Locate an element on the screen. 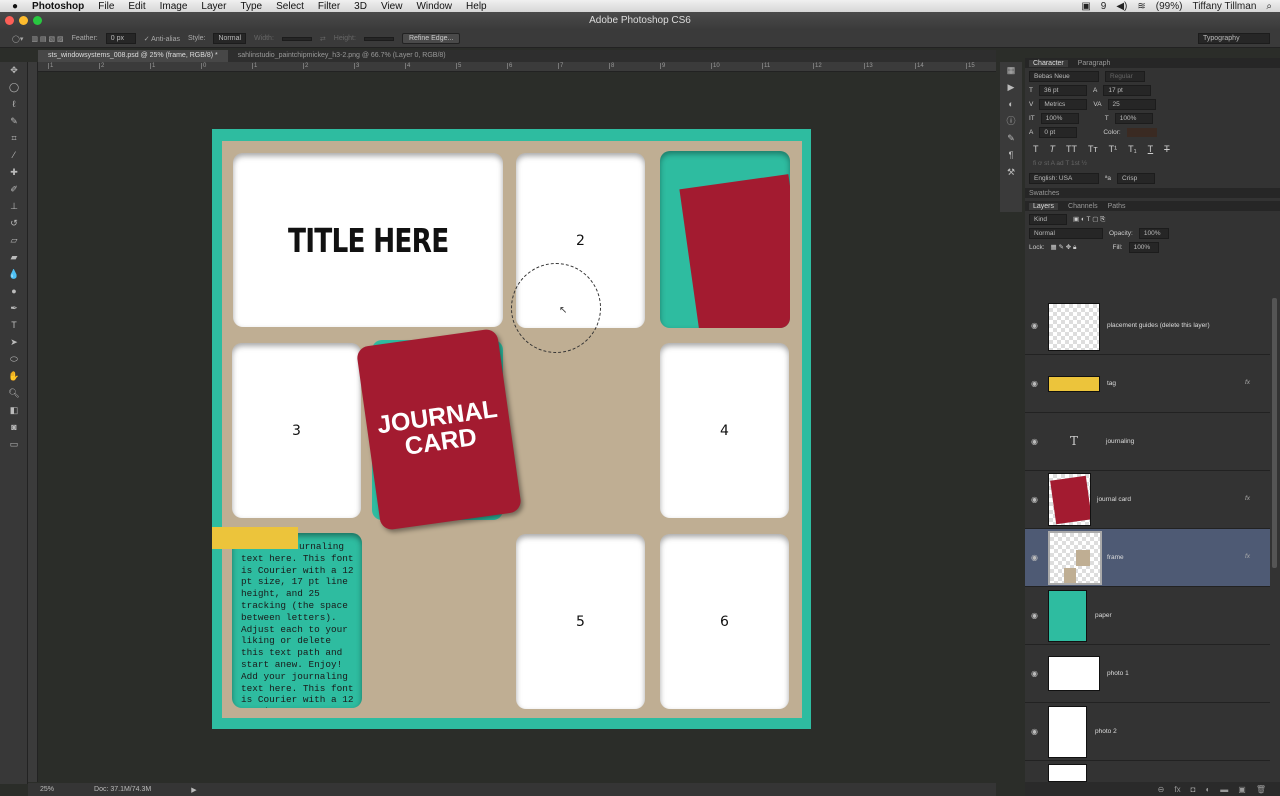 The height and width of the screenshot is (796, 1280). lock-icons: ▦ ✎ ✥ 🔒︎ is located at coordinates (1064, 247).